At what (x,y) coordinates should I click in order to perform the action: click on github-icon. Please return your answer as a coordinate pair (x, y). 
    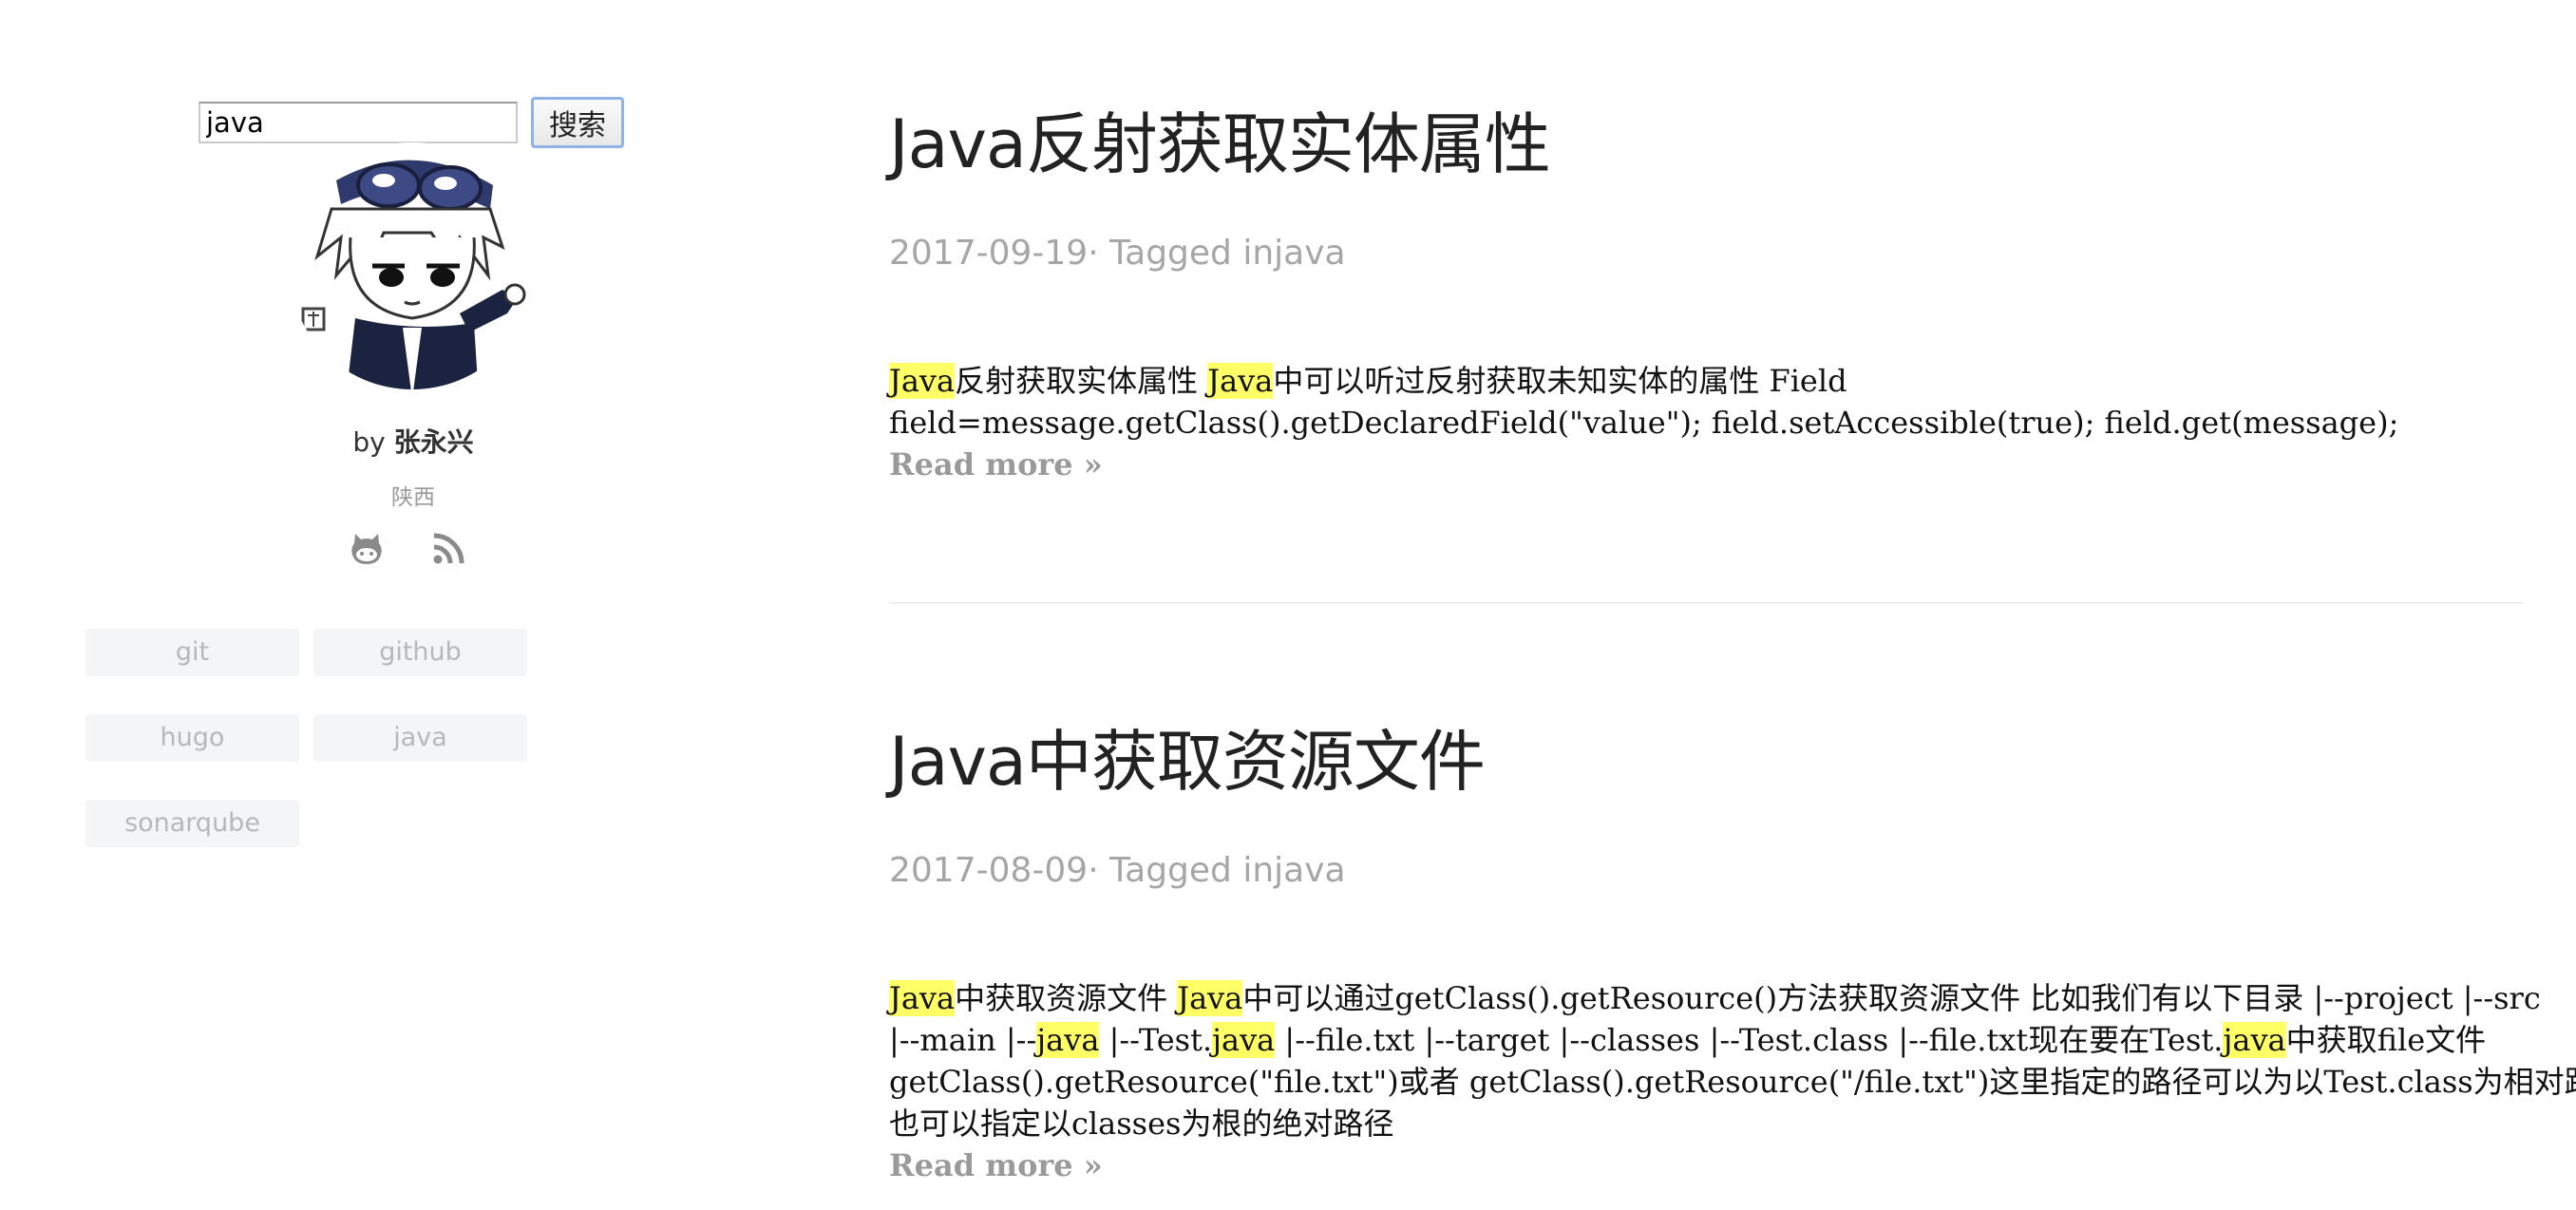
    Looking at the image, I should click on (366, 549).